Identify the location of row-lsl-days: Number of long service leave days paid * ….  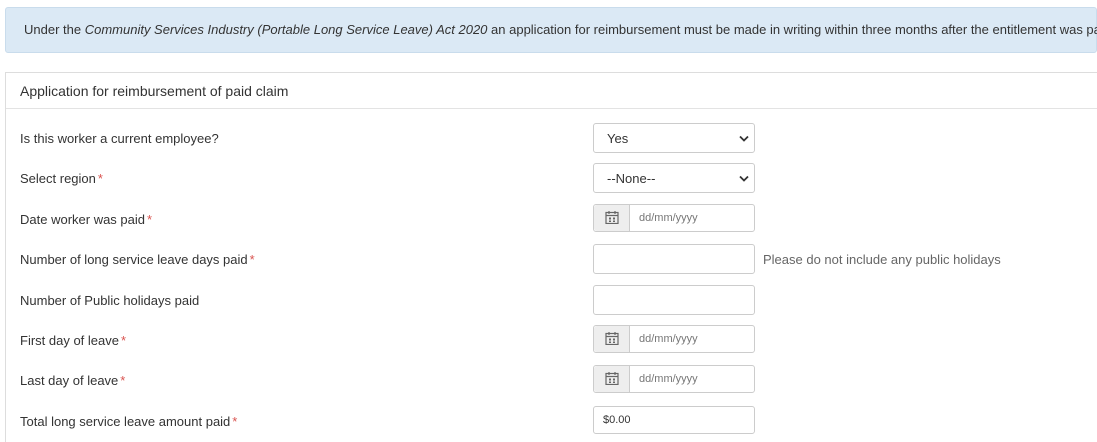
(551, 259).